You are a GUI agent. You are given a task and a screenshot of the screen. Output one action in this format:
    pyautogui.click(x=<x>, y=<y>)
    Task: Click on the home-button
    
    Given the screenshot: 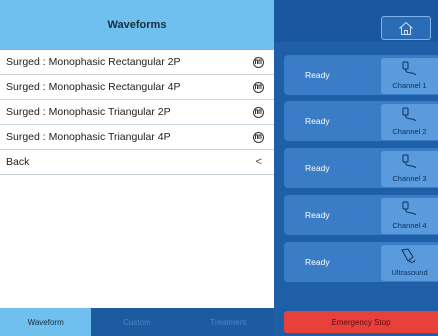 What is the action you would take?
    pyautogui.click(x=406, y=28)
    